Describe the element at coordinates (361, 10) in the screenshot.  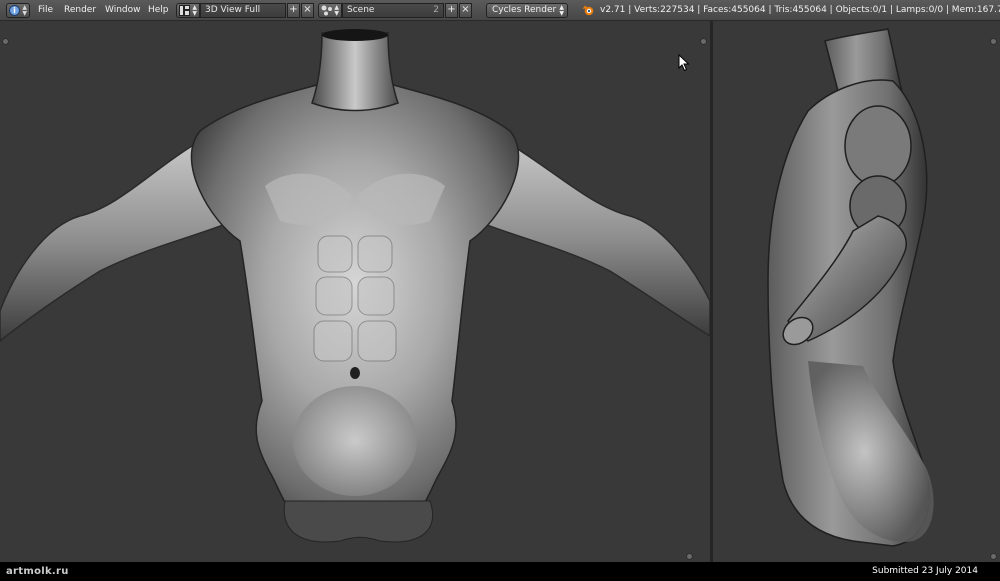
I see `scene-name-text: Scene` at that location.